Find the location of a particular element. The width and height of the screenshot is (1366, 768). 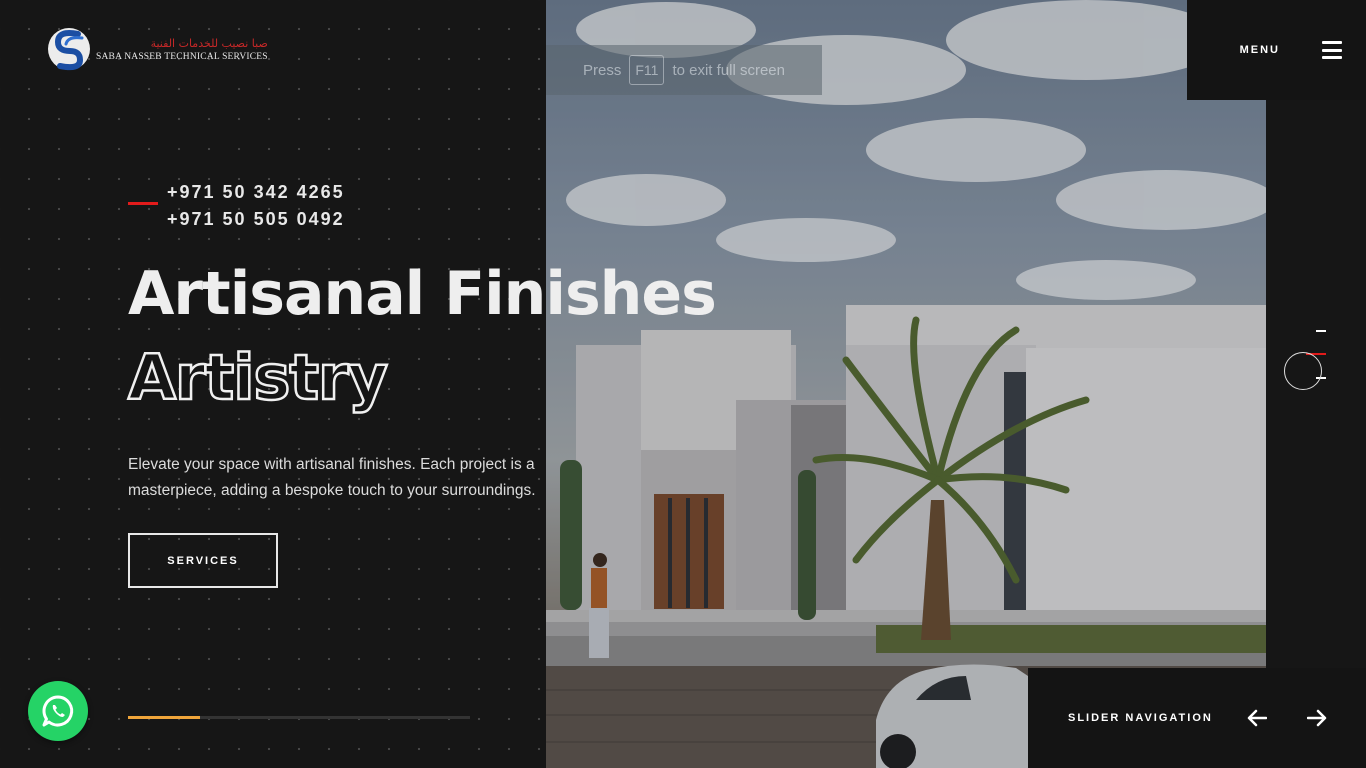

fullscreen-notice: Press F11 to exit full screen is located at coordinates (684, 70).